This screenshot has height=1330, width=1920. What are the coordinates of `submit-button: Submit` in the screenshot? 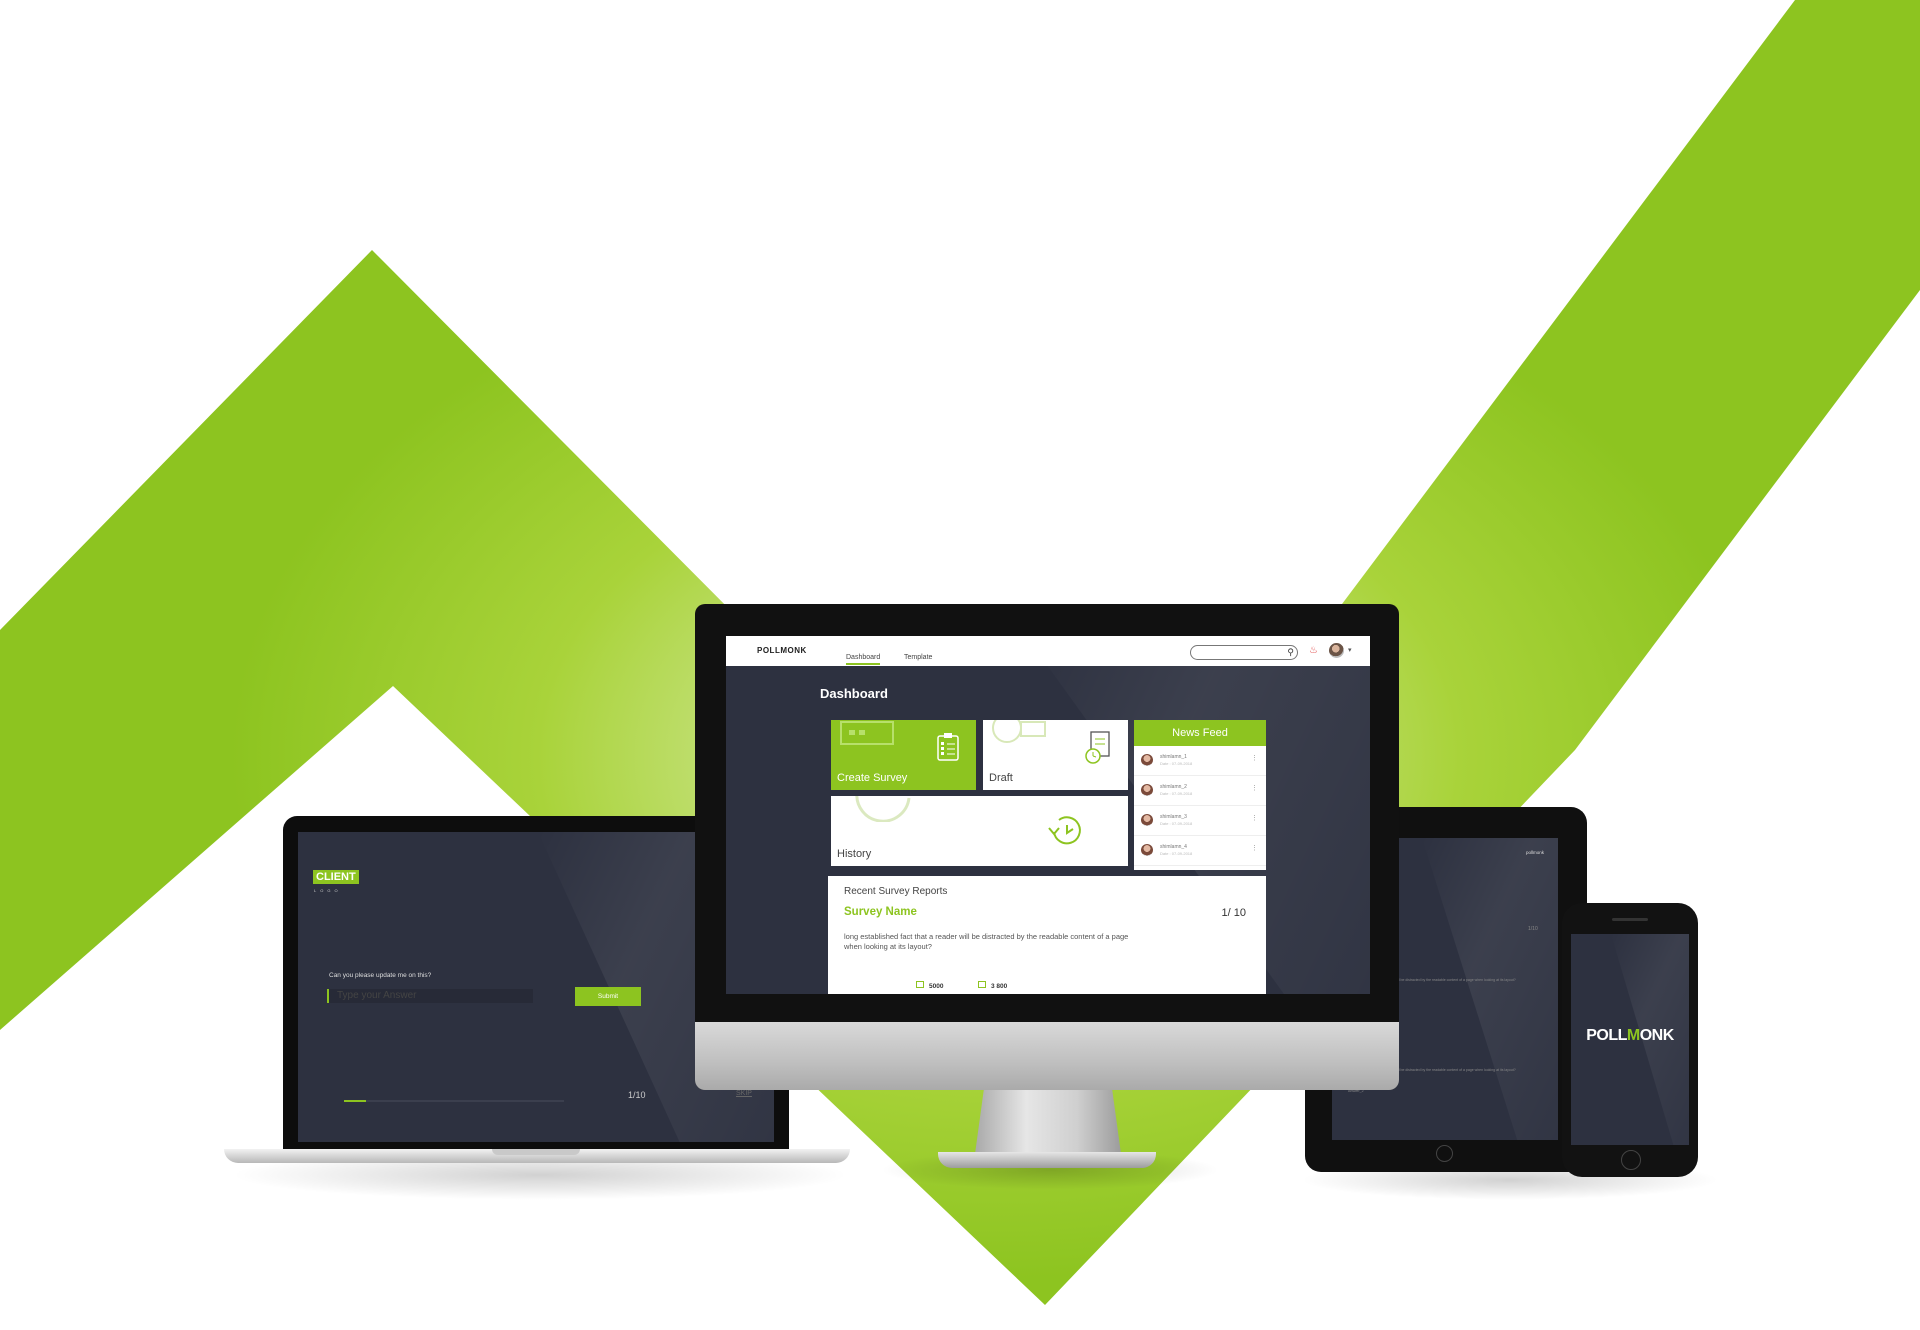 It's located at (608, 996).